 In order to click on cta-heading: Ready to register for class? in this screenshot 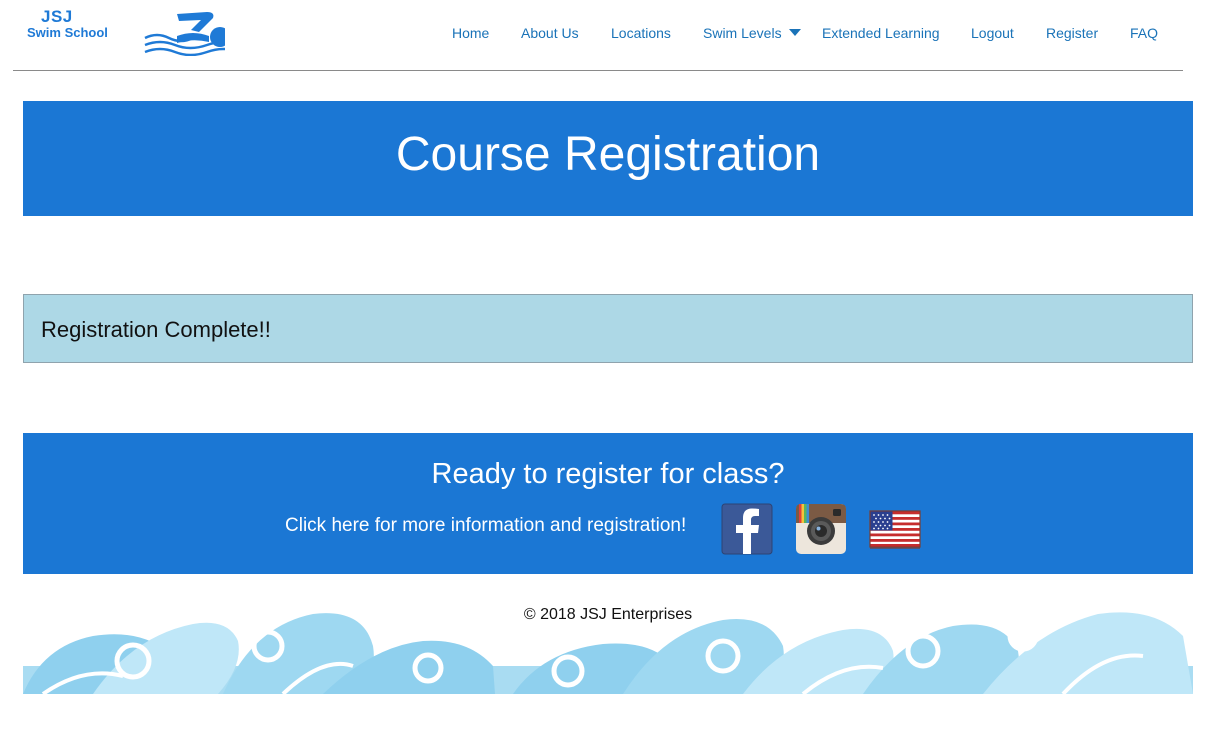, I will do `click(608, 474)`.